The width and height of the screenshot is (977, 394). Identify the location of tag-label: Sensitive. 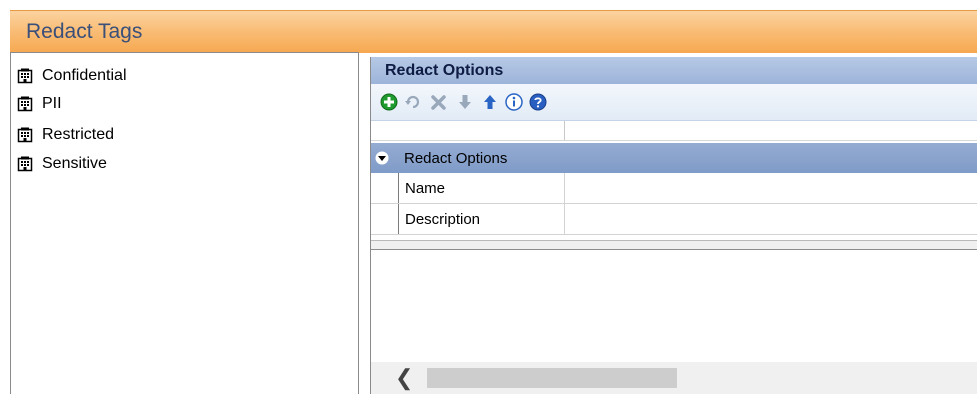
(74, 163).